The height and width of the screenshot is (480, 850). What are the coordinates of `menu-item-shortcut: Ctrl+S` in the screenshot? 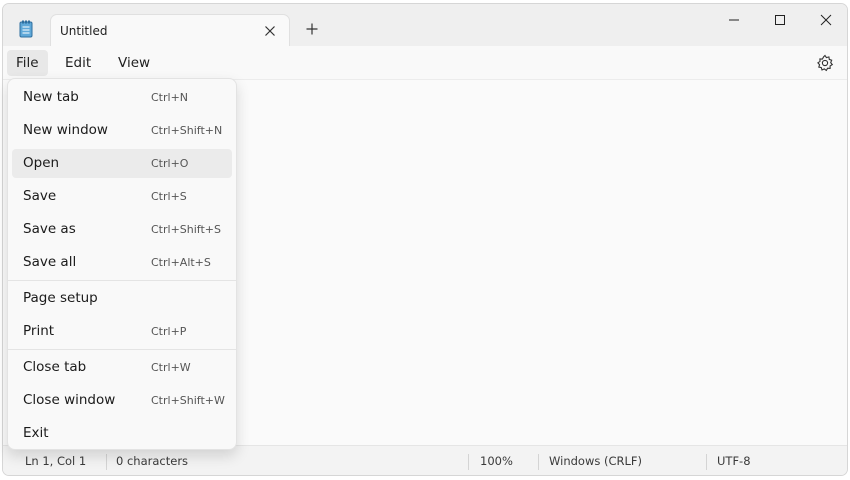 It's located at (169, 196).